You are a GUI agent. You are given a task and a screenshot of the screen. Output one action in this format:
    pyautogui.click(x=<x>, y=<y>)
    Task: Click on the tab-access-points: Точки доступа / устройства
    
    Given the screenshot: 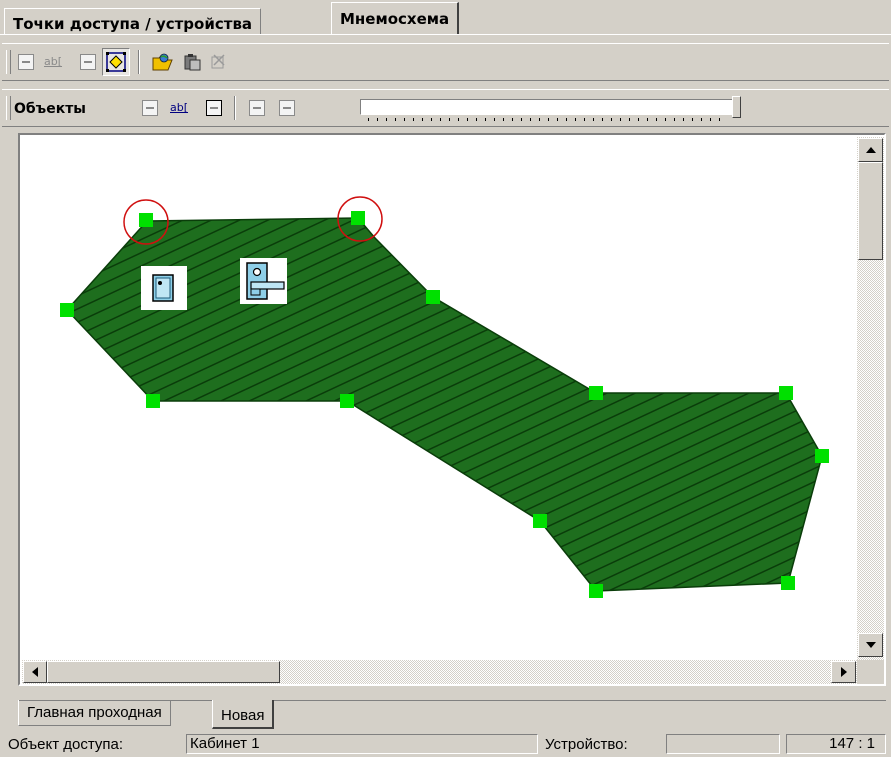 What is the action you would take?
    pyautogui.click(x=133, y=21)
    